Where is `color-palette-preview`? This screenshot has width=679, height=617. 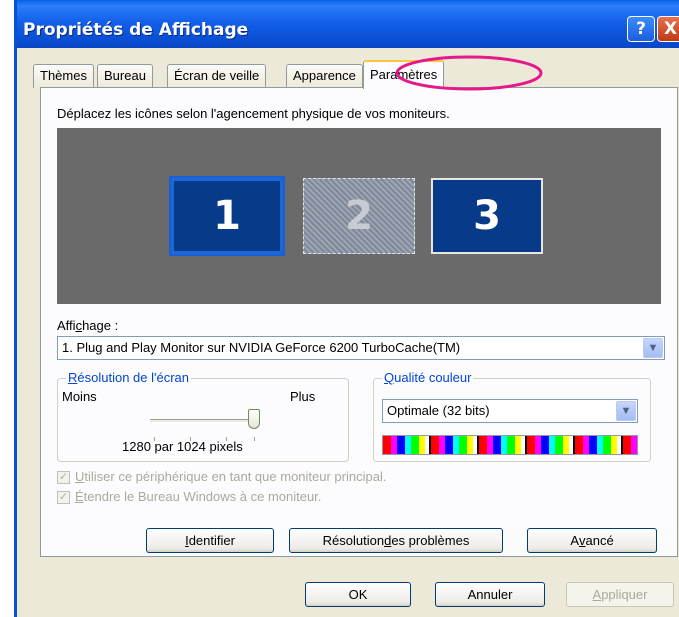
color-palette-preview is located at coordinates (510, 445).